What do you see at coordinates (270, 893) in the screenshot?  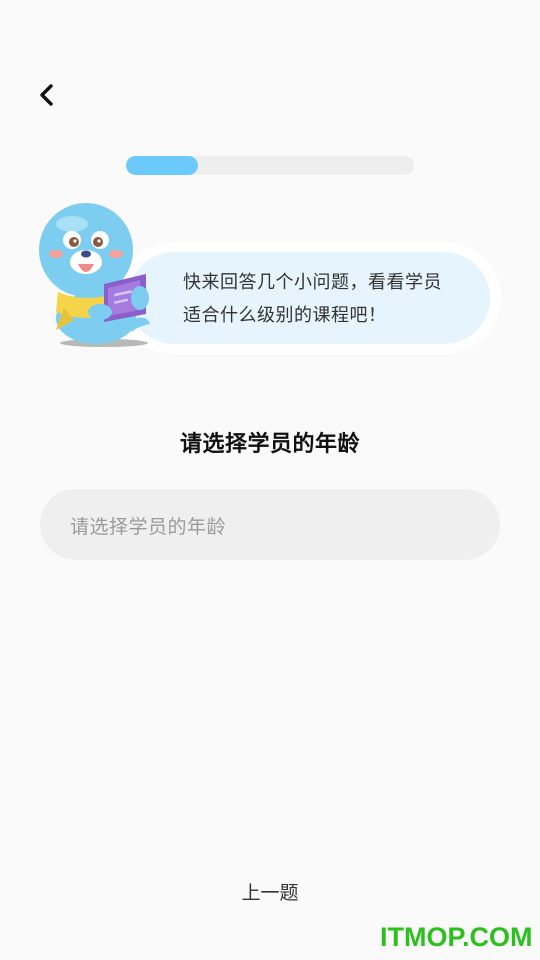 I see `previous-question-button: 上一题` at bounding box center [270, 893].